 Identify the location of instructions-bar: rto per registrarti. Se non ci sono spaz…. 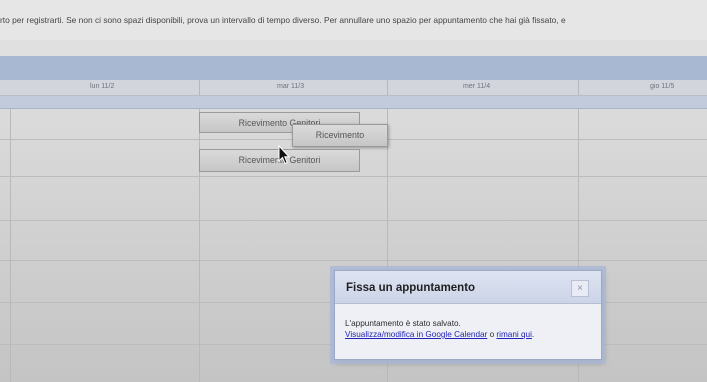
(353, 20).